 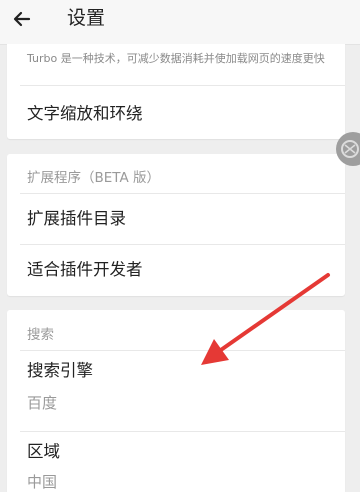 What do you see at coordinates (43, 451) in the screenshot?
I see `region-label: 区域` at bounding box center [43, 451].